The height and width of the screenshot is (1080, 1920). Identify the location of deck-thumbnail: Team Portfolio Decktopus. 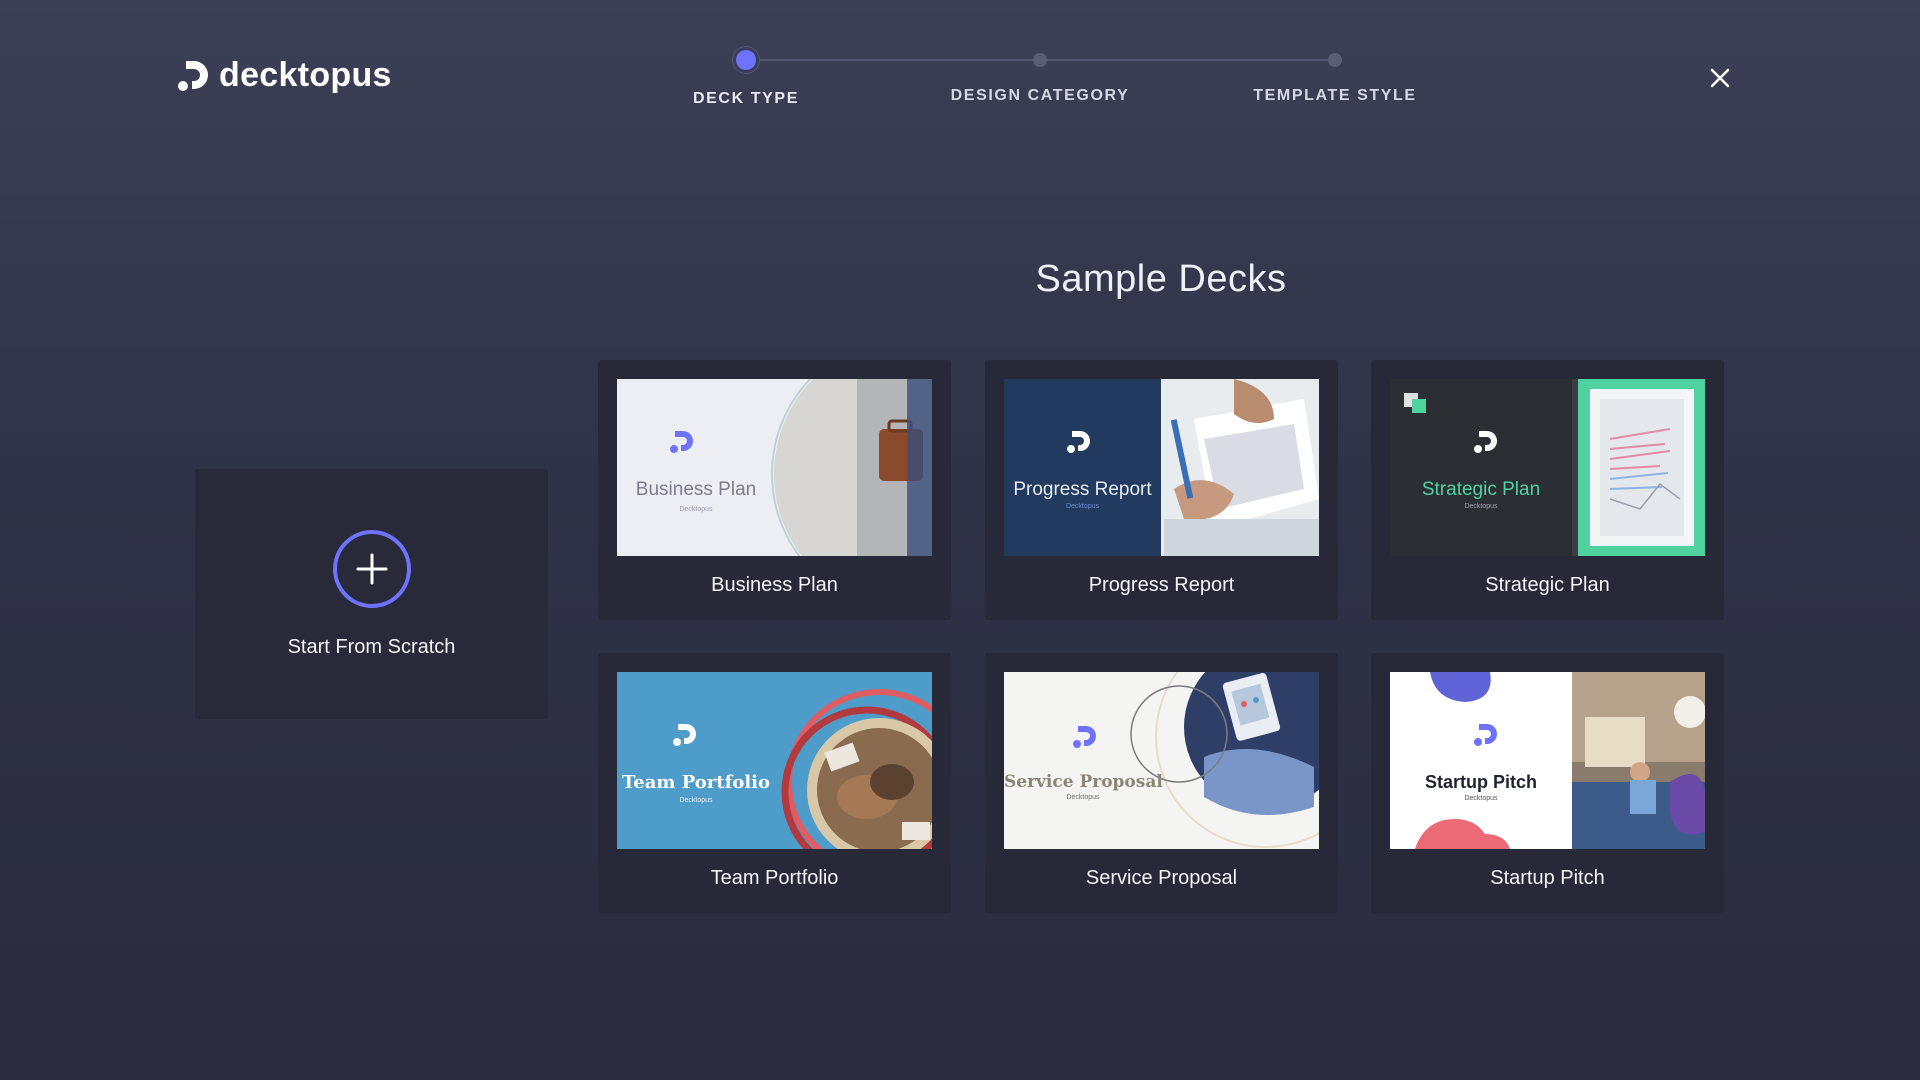
(774, 760).